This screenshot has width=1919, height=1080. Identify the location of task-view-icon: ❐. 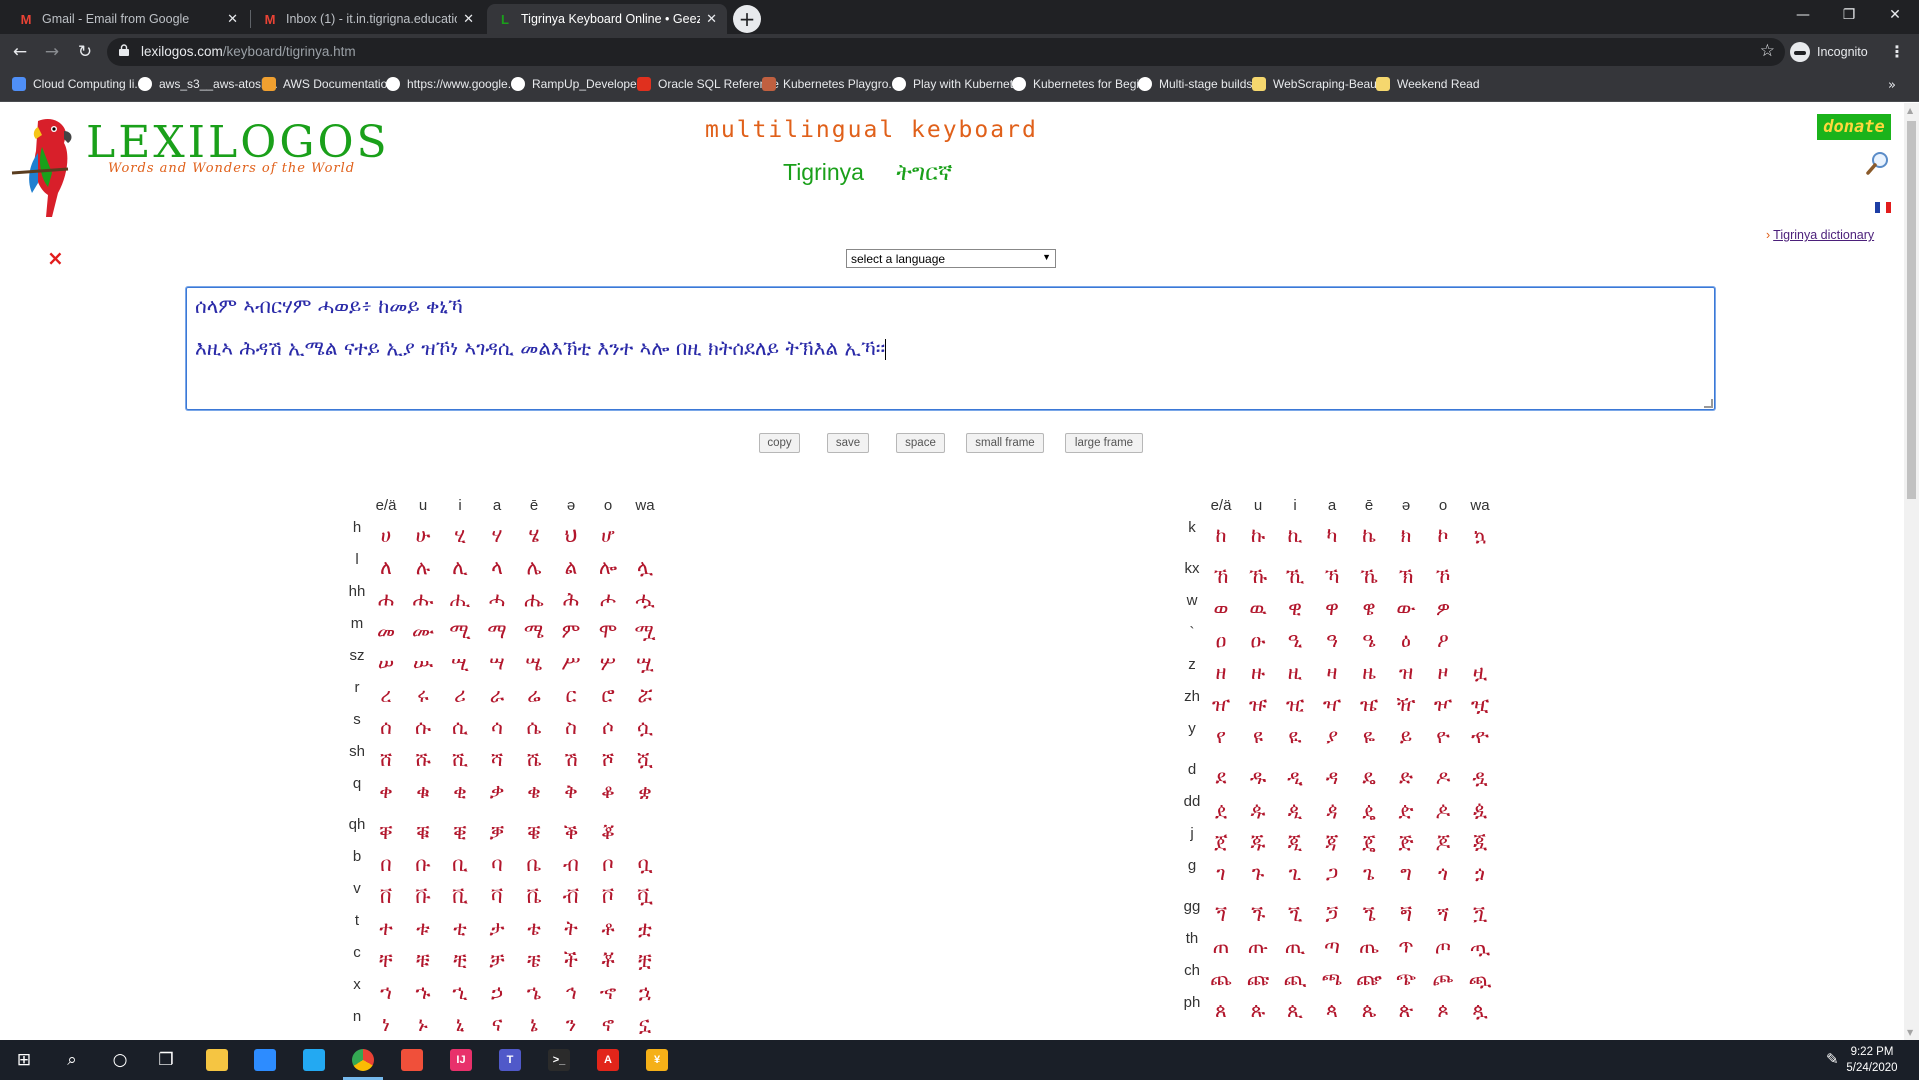
(166, 1060).